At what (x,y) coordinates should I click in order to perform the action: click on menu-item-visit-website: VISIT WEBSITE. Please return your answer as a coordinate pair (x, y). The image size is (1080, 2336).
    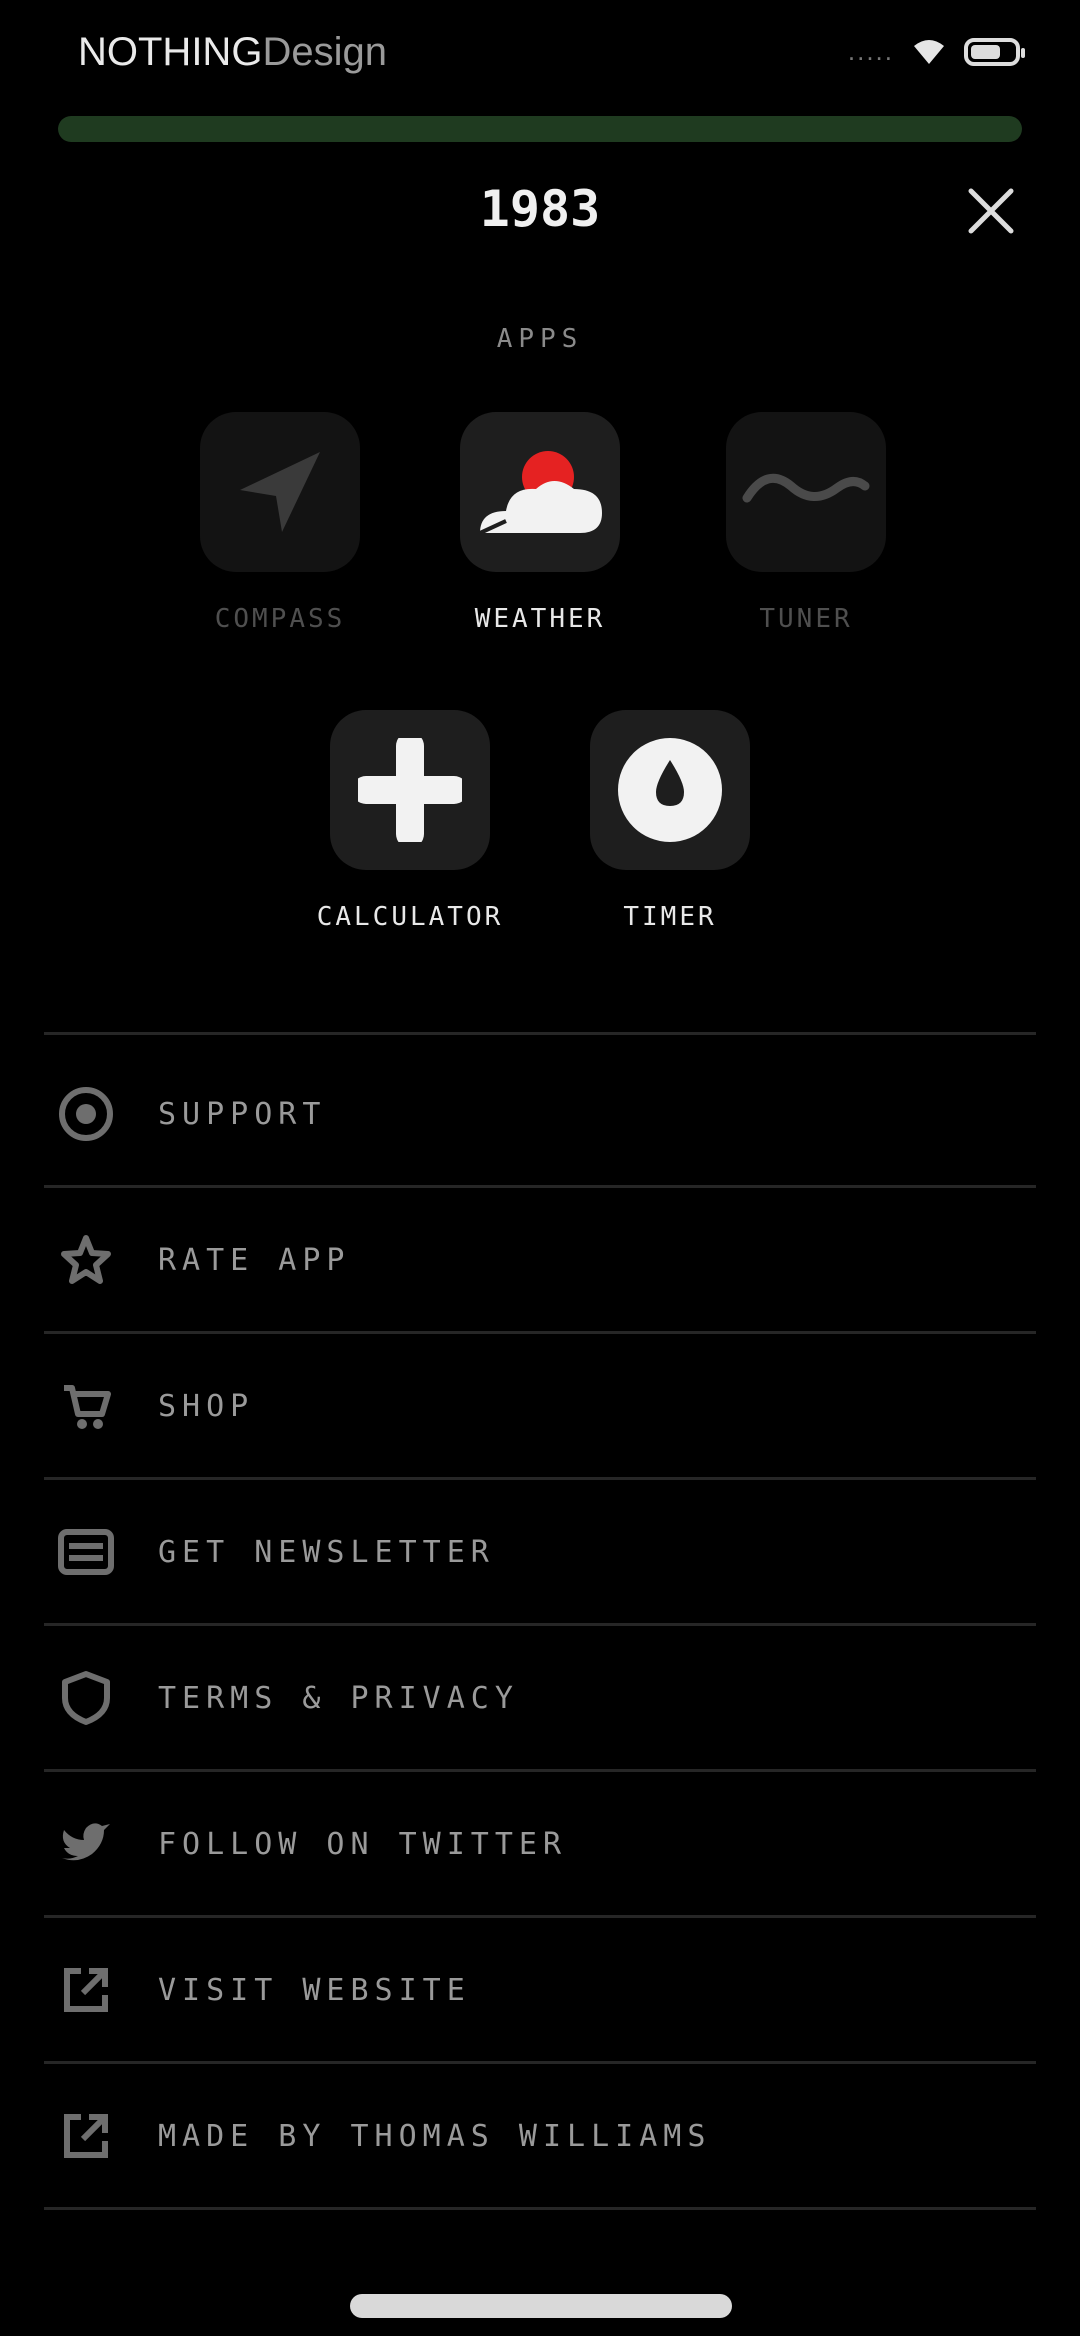
    Looking at the image, I should click on (540, 1990).